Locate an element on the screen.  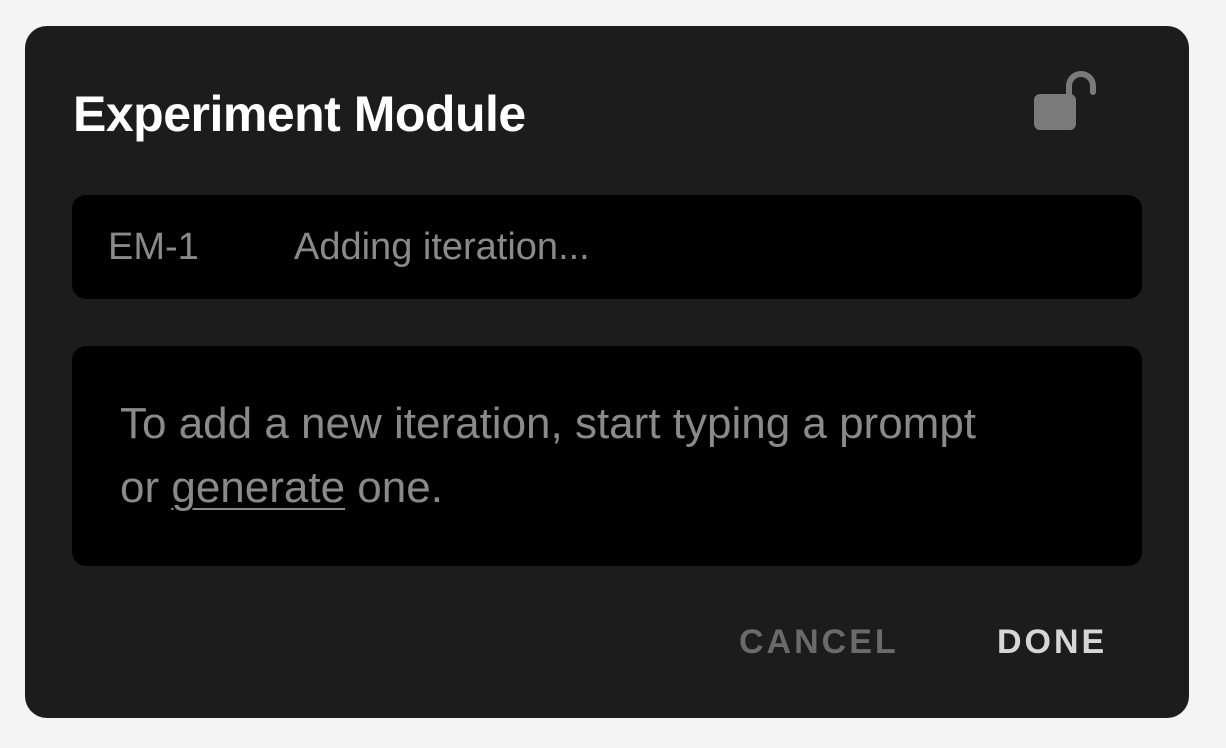
unlocked-padlock-icon is located at coordinates (1065, 100).